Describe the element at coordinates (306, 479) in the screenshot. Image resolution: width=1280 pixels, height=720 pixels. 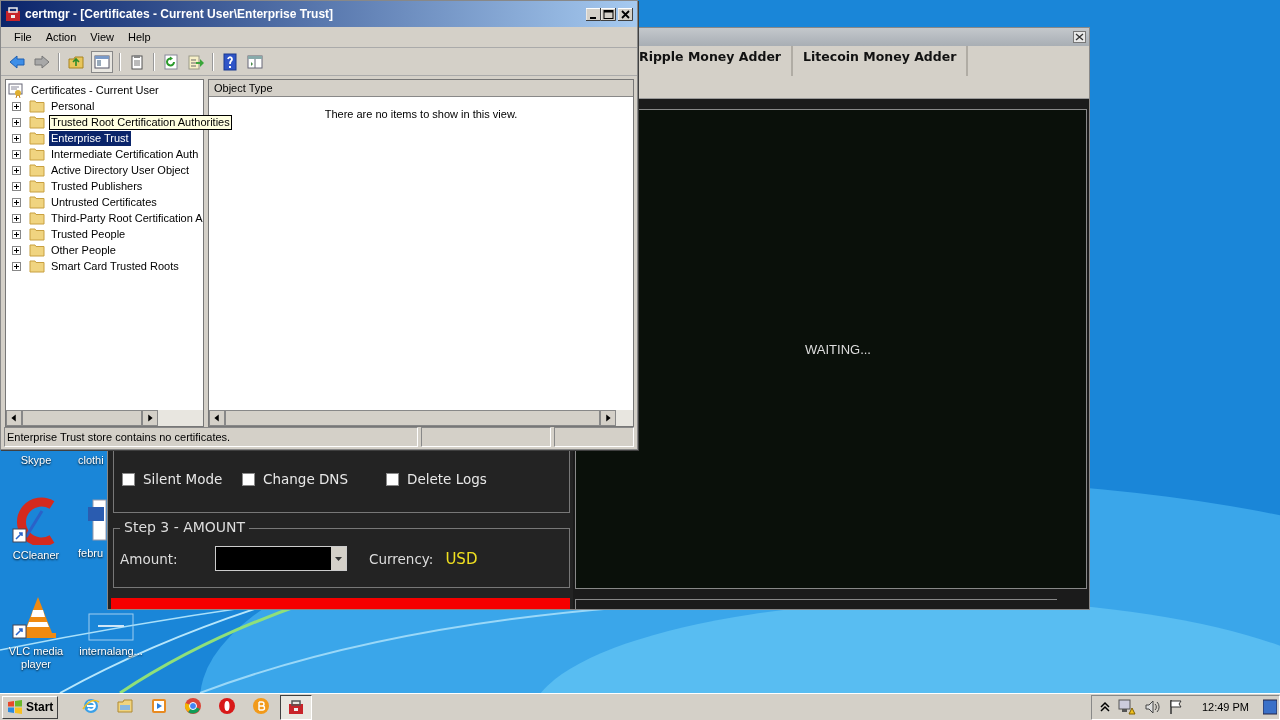
I see `checkbox-label: Change DNS` at that location.